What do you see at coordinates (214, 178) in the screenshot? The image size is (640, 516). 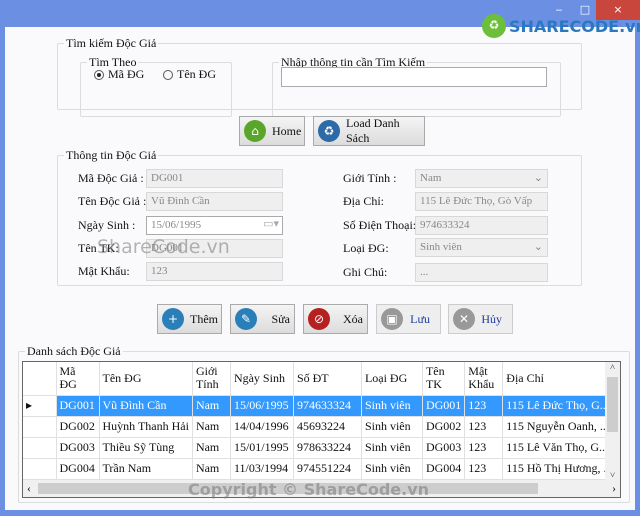 I see `ma-field: DG001` at bounding box center [214, 178].